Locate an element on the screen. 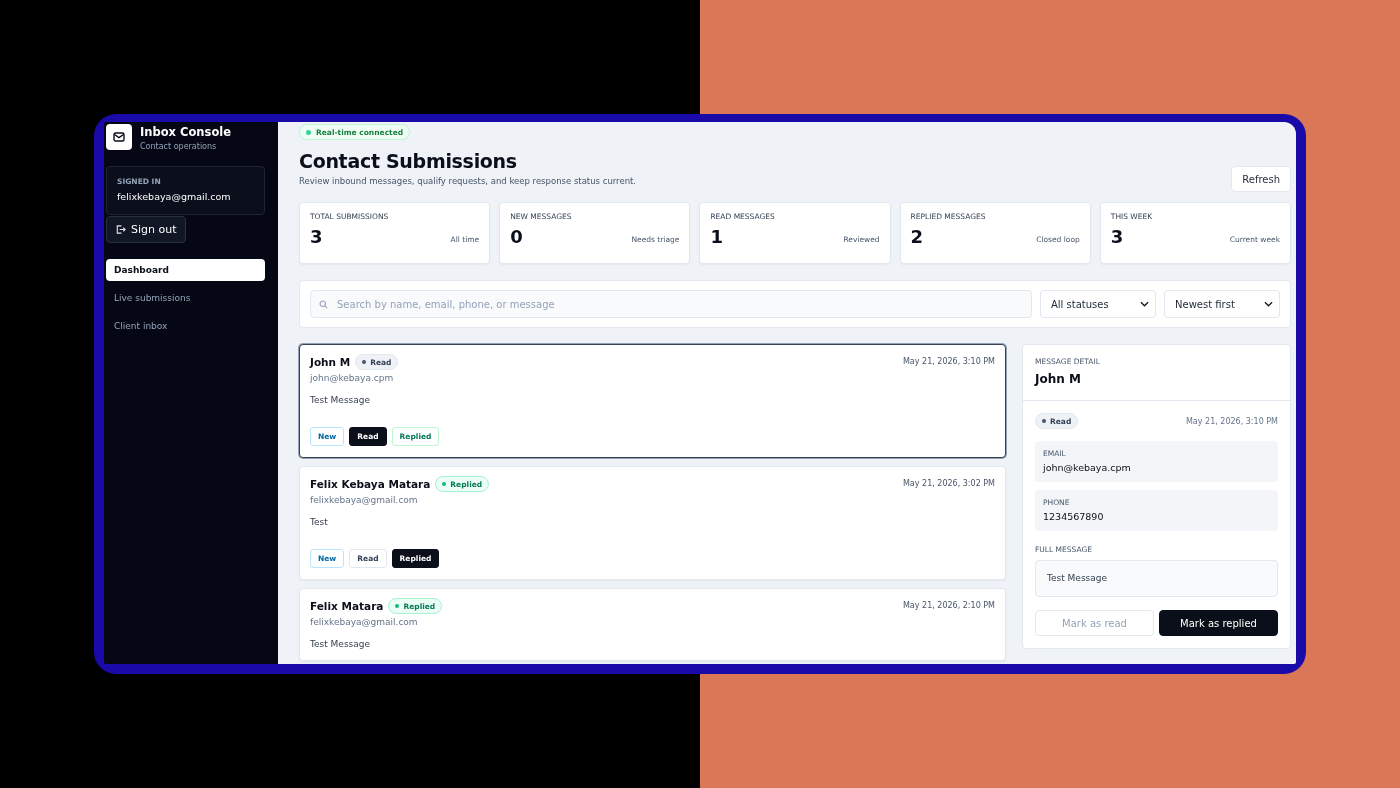 This screenshot has height=788, width=1400. app-title: Inbox Console is located at coordinates (186, 132).